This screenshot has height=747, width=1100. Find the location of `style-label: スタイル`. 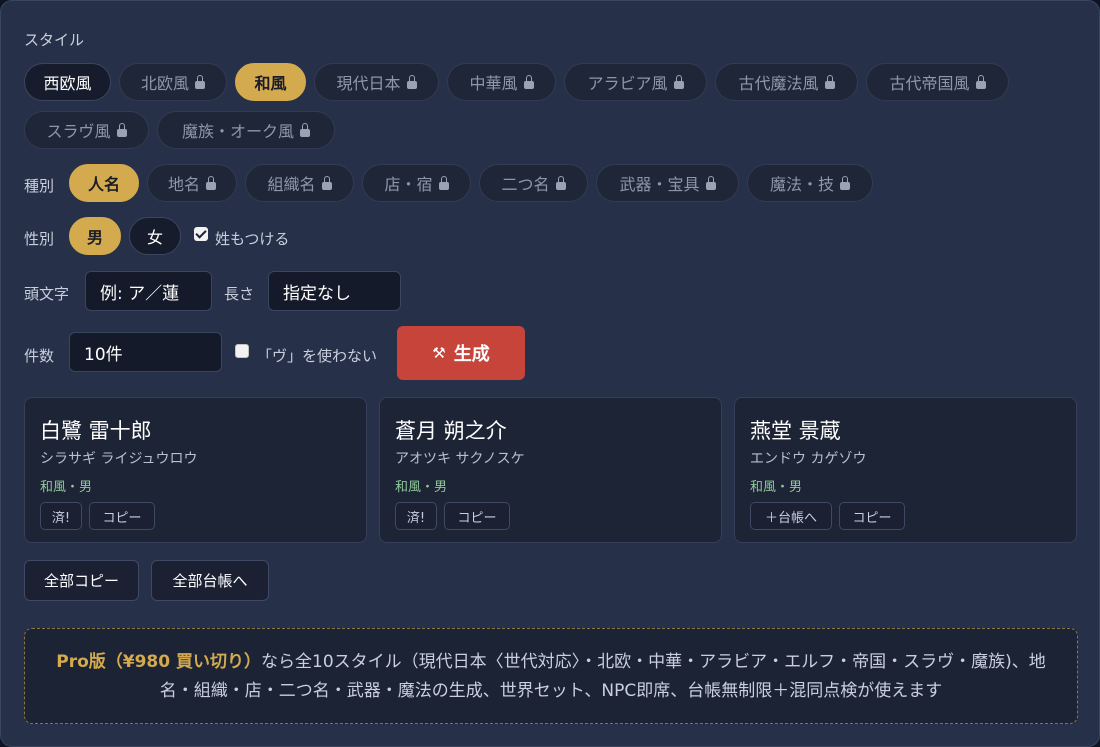

style-label: スタイル is located at coordinates (54, 40).